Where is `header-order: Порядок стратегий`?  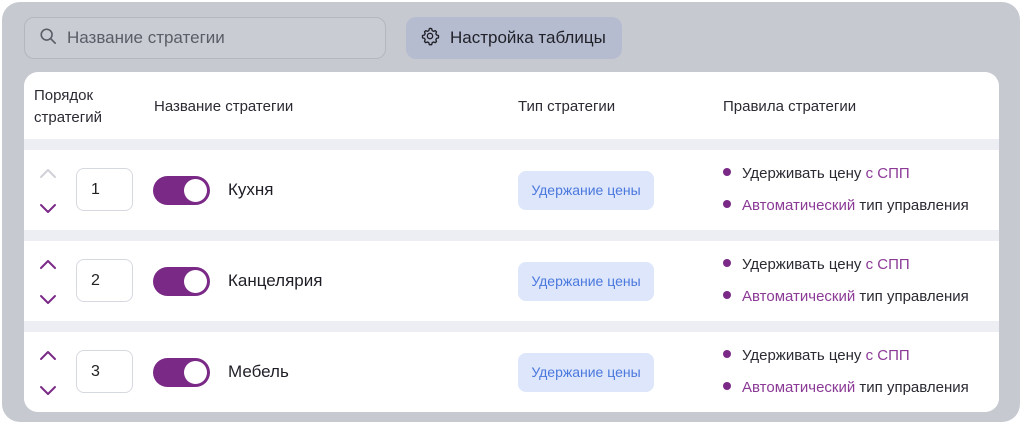
header-order: Порядок стратегий is located at coordinates (68, 107).